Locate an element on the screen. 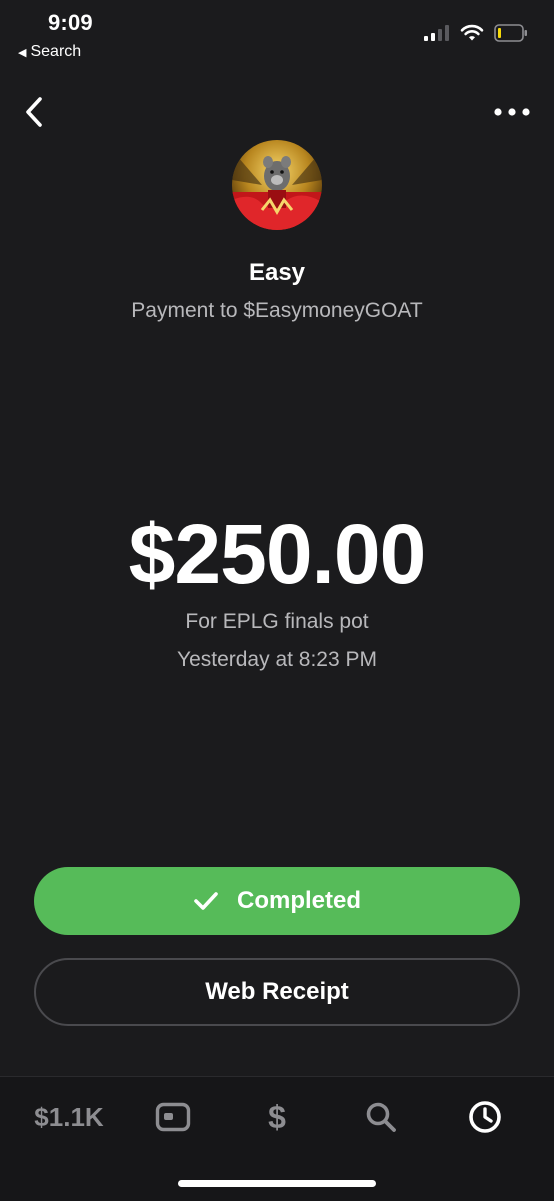  battery-icon is located at coordinates (510, 33).